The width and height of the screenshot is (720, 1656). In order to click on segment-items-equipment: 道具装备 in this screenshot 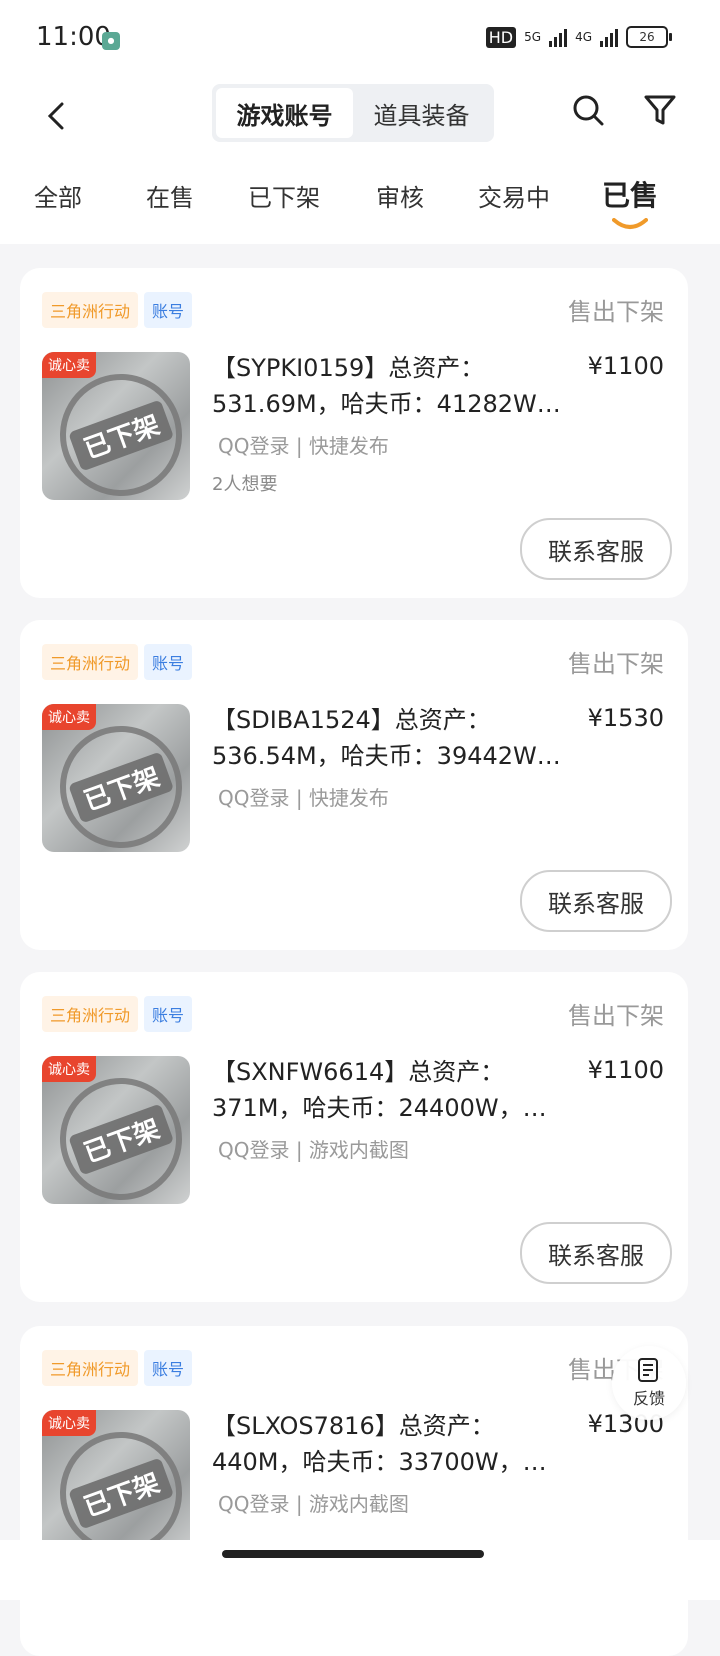, I will do `click(421, 113)`.